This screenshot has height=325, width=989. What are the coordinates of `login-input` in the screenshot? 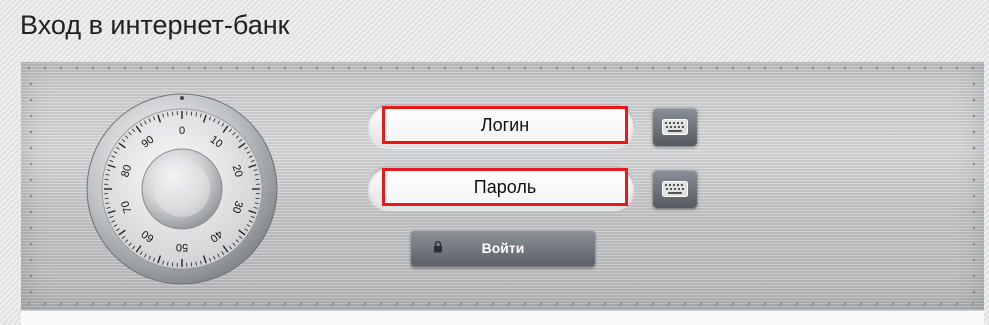 It's located at (505, 125).